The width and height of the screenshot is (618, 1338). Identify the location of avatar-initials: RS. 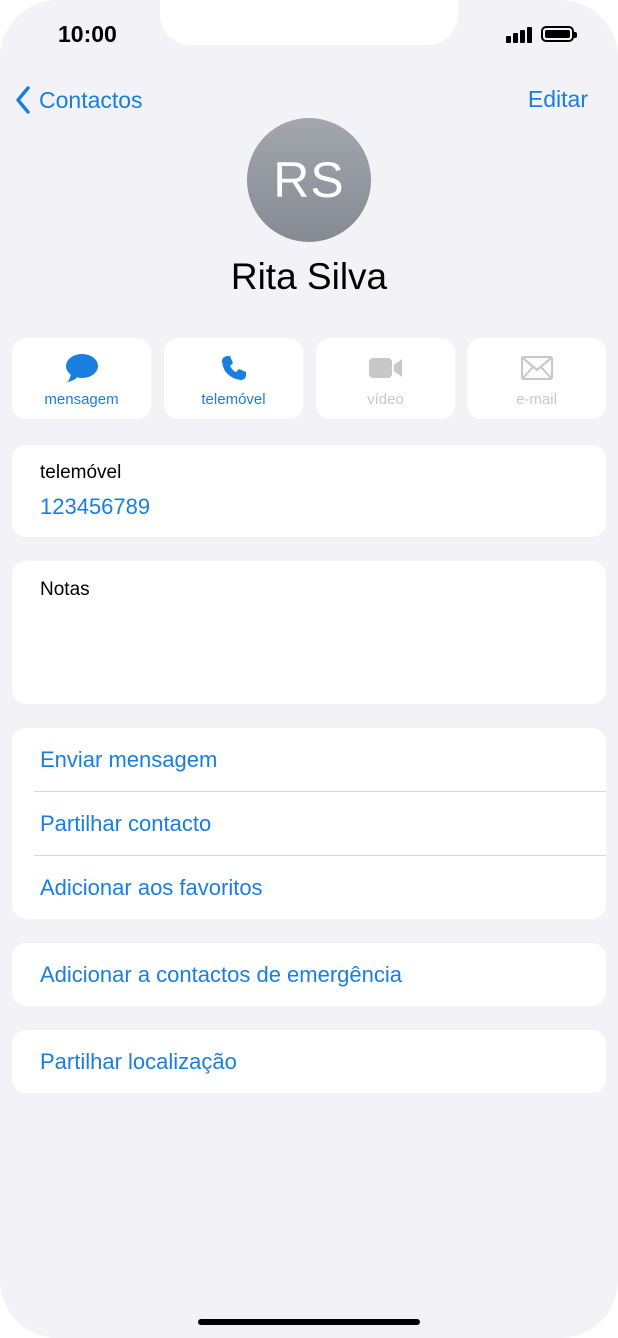
(309, 180).